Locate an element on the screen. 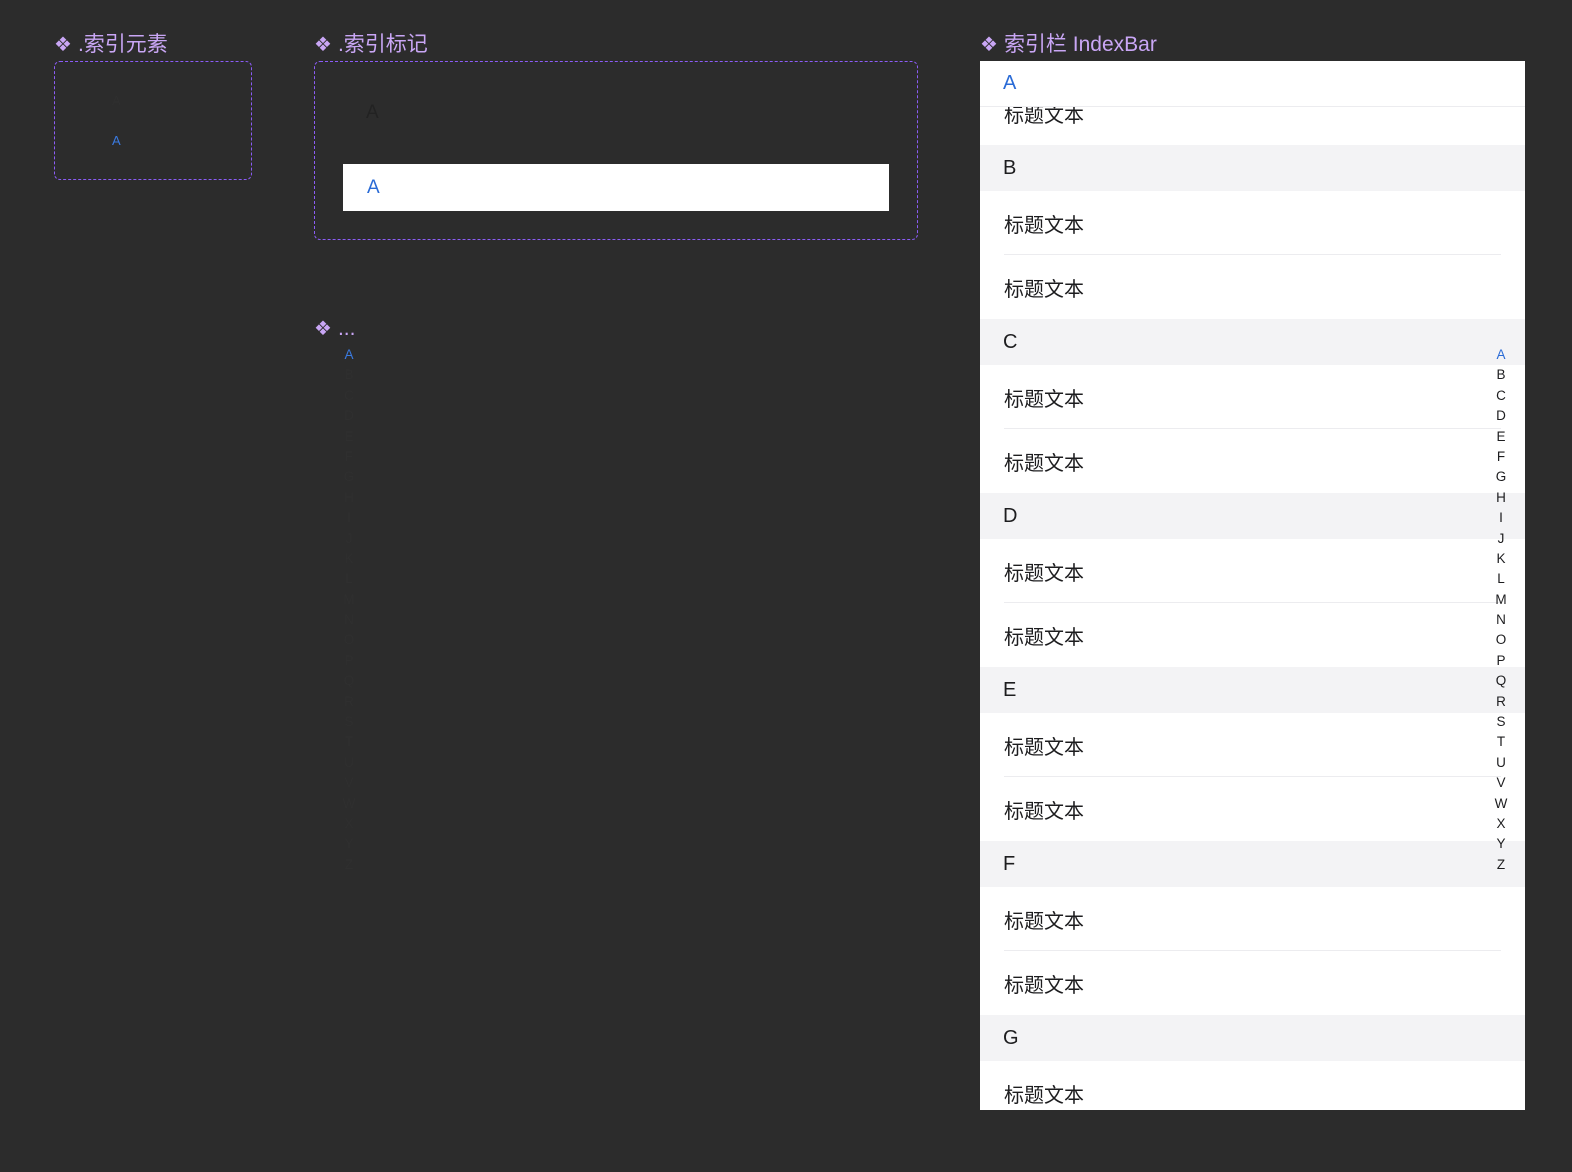 This screenshot has width=1572, height=1172. index-column-letter: B is located at coordinates (348, 375).